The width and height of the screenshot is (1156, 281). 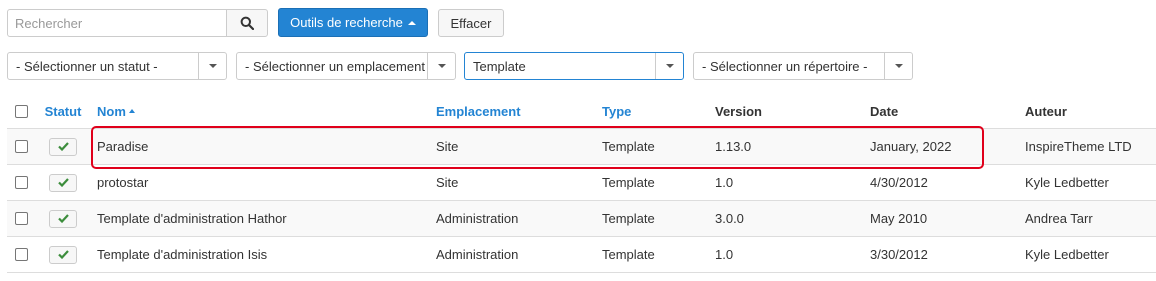 I want to click on header-date: Date, so click(x=884, y=111).